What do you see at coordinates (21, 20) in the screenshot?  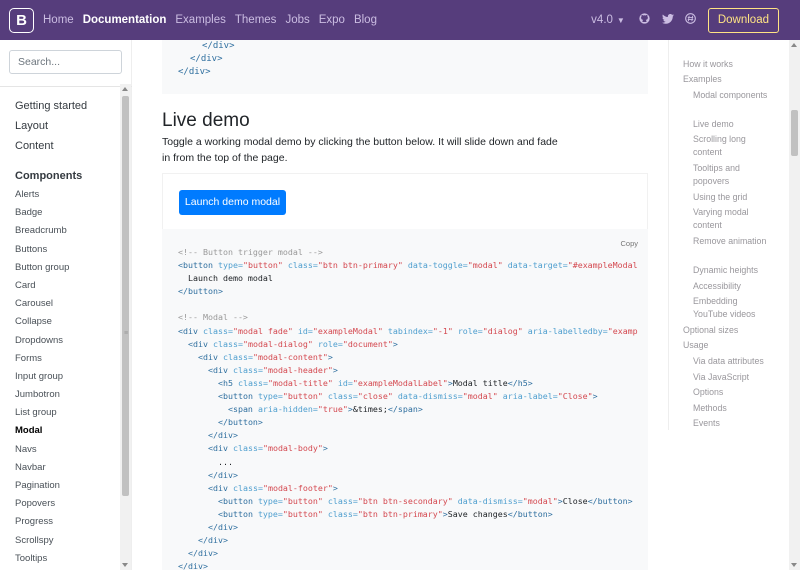 I see `bootstrap-logo: B` at bounding box center [21, 20].